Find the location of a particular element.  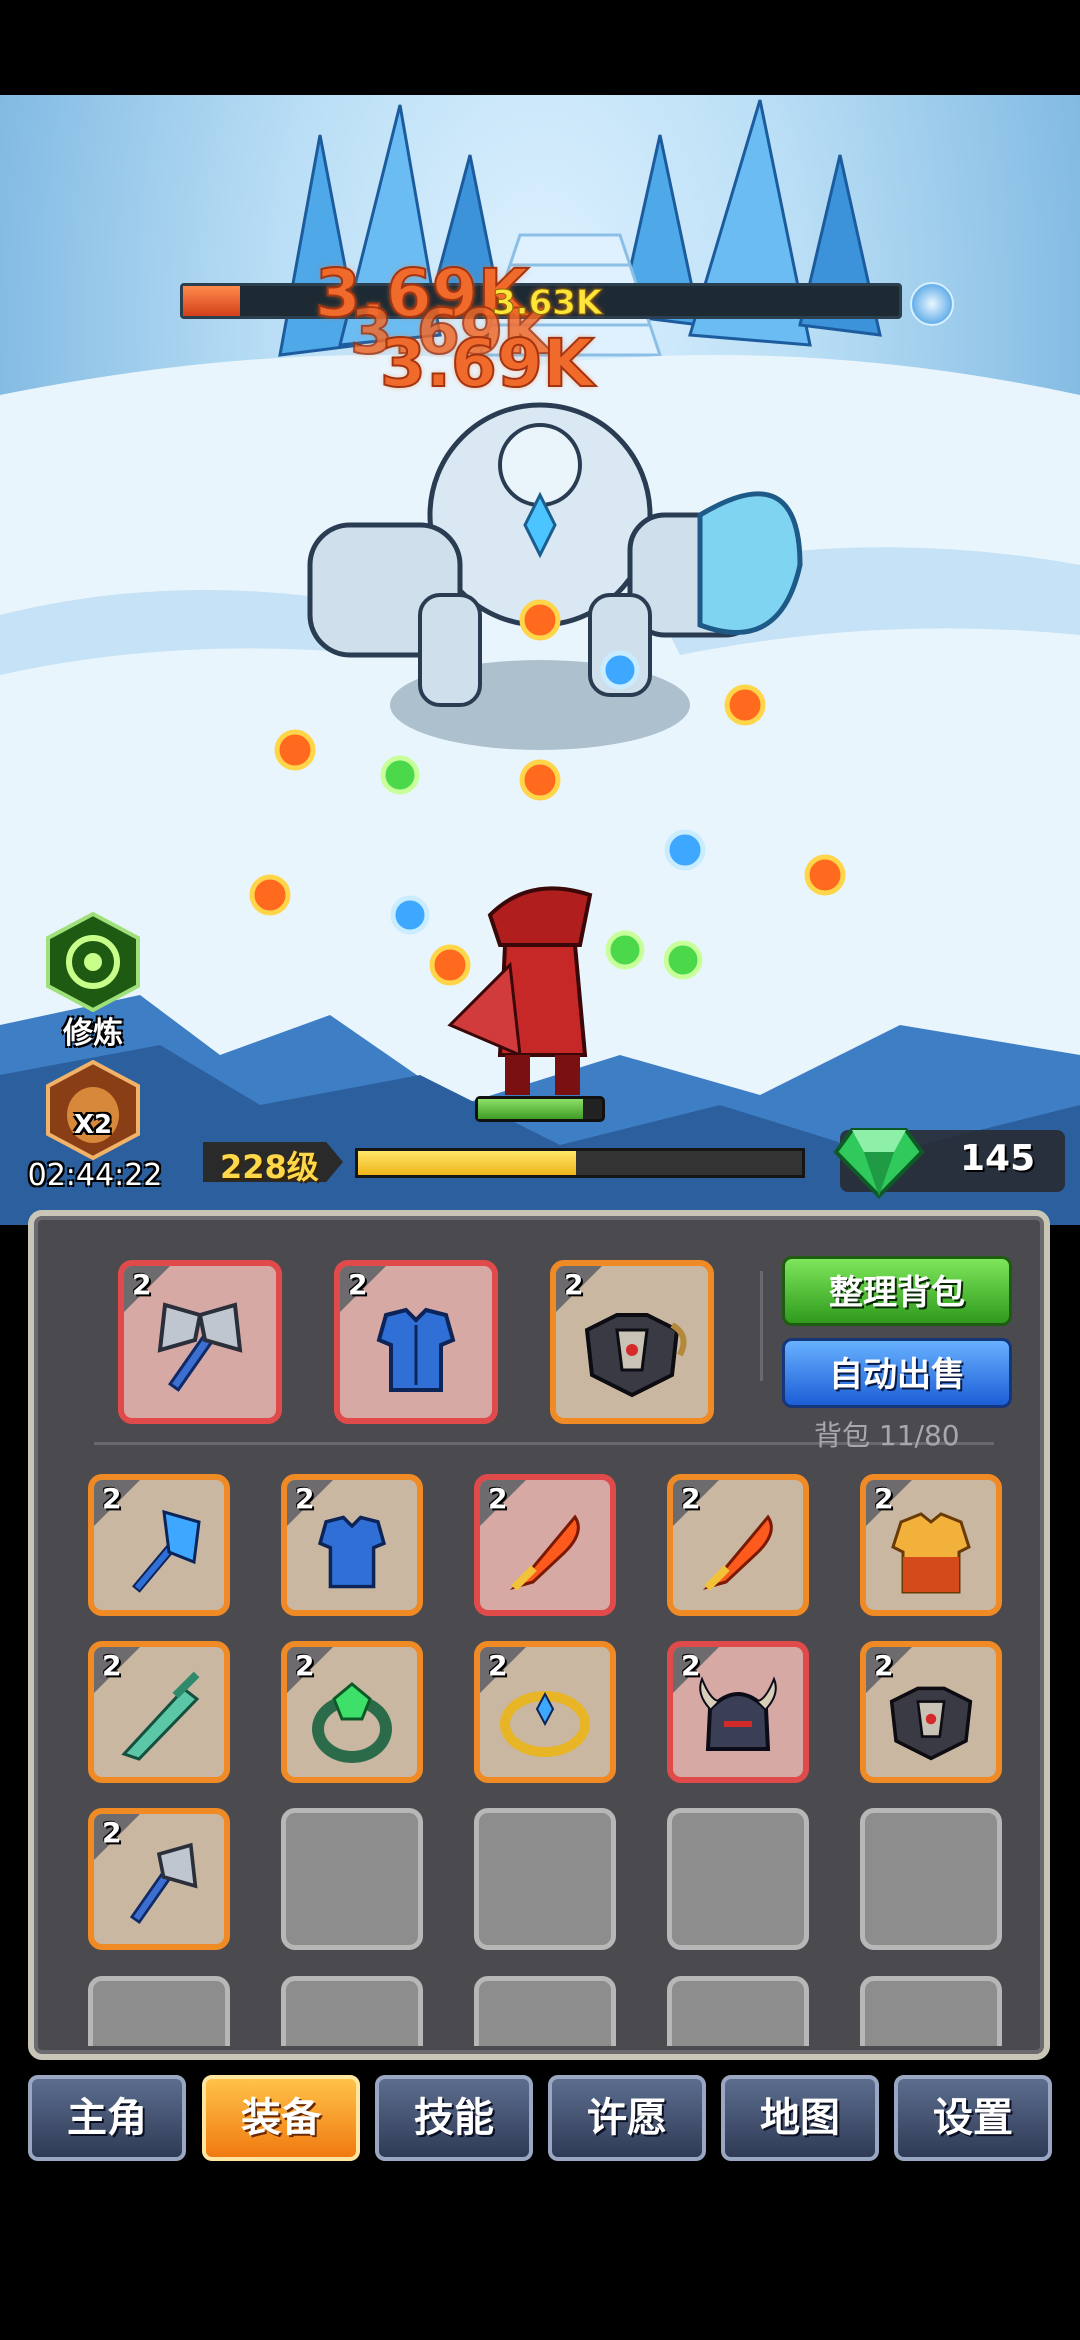

boost-timer: 02:44:22 is located at coordinates (95, 1175).